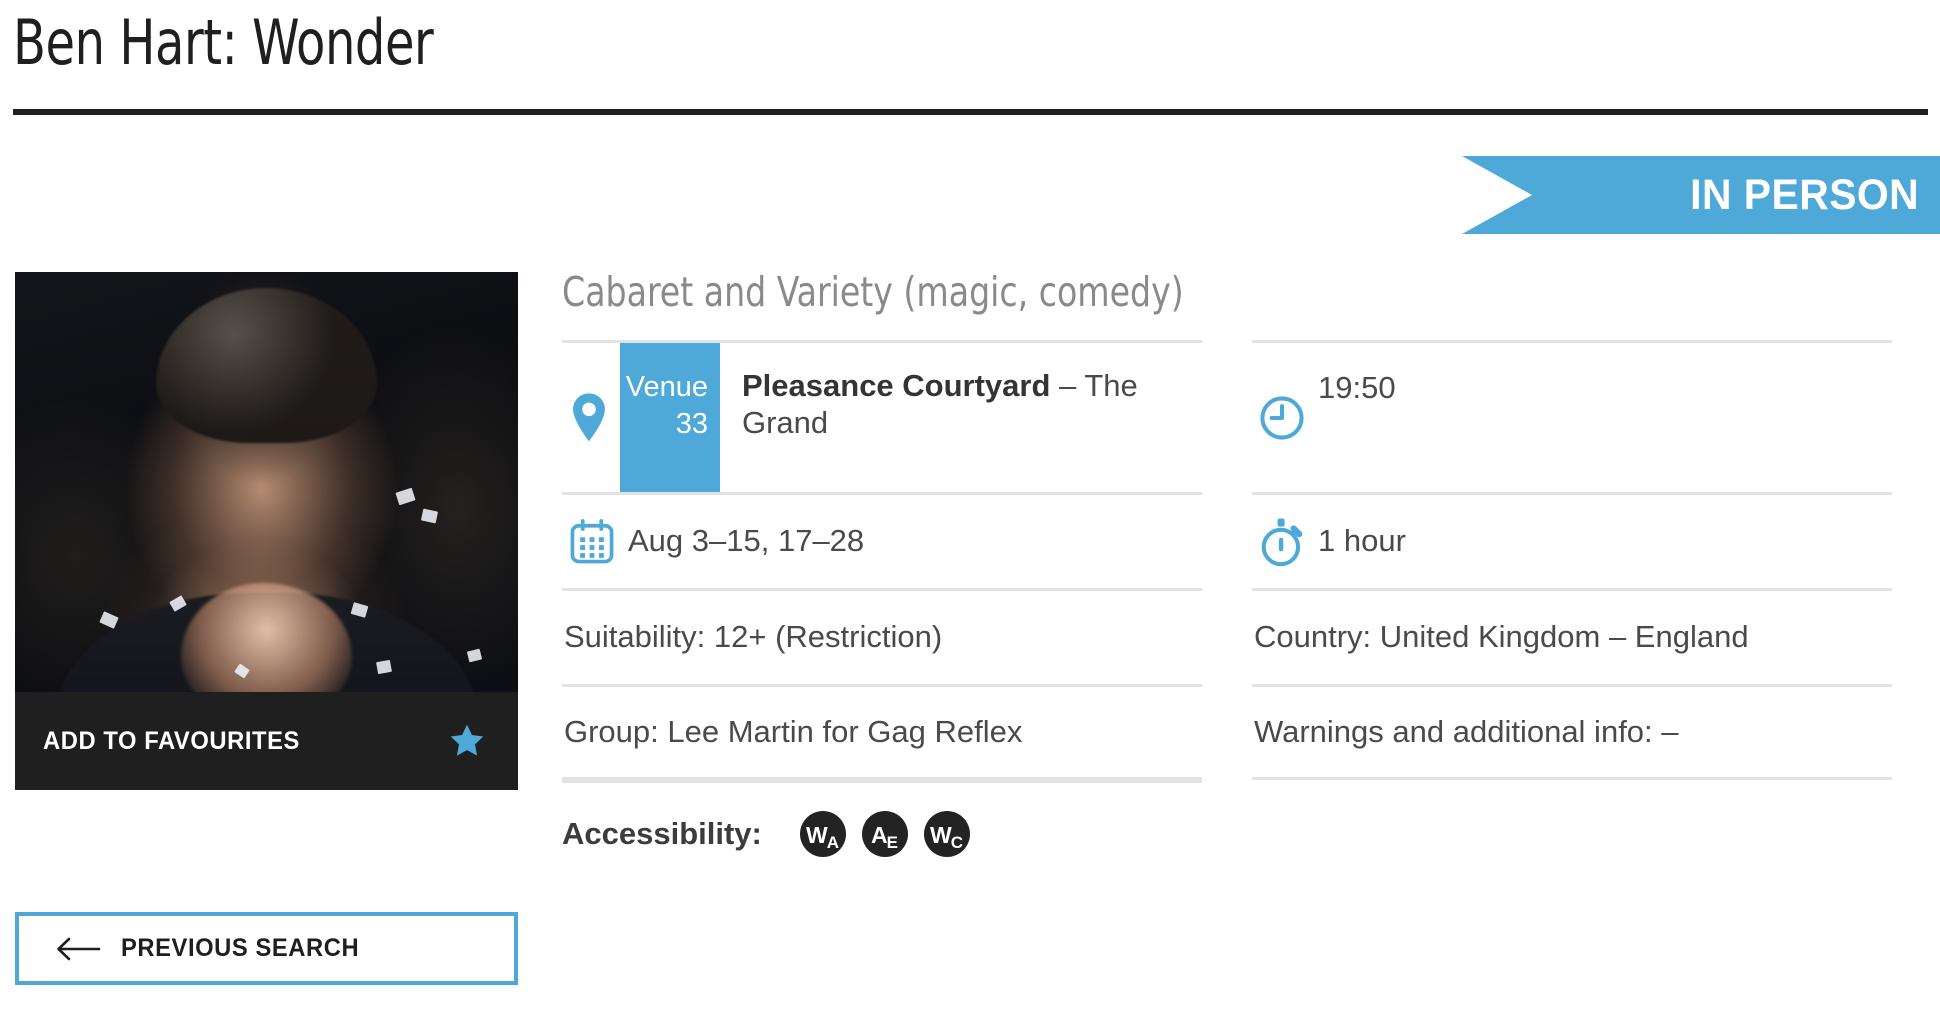 The image size is (1940, 1014). I want to click on venue-name: Pleasance Courtyard – The Grand, so click(961, 392).